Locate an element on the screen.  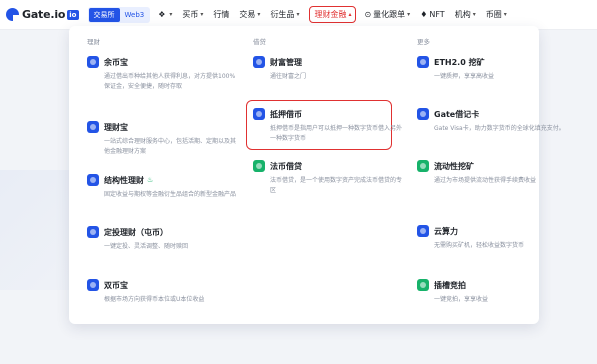
menu-item-title: 结构性理财 is located at coordinates (124, 180).